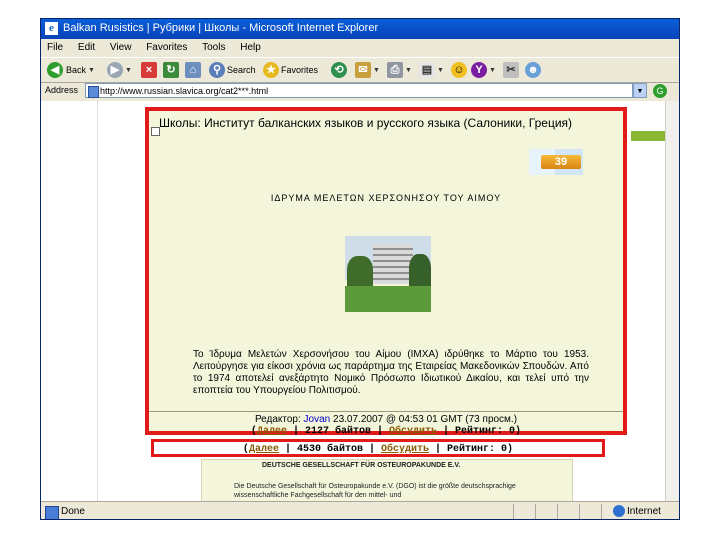 The width and height of the screenshot is (720, 540). Describe the element at coordinates (337, 431) in the screenshot. I see `article-size: 2127 байтов` at that location.